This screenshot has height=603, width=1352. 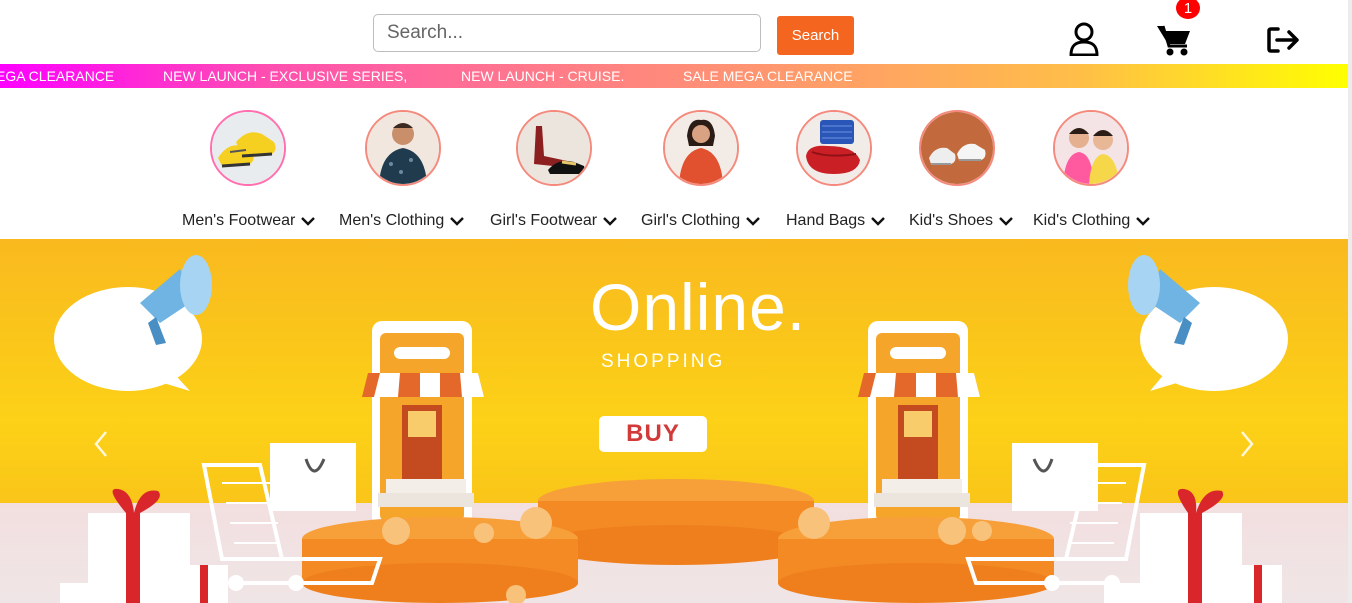 I want to click on category-kids-shoes: Kid's Shoes, so click(x=961, y=169).